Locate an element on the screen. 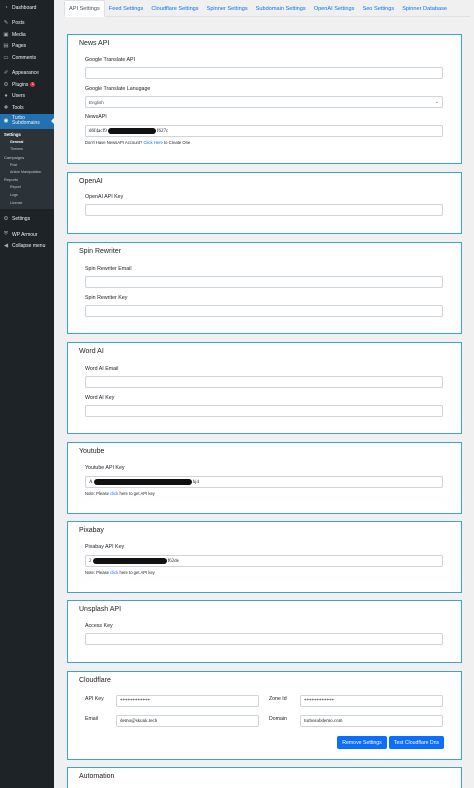 This screenshot has height=788, width=474. tab-feed-settings: Feed Settings is located at coordinates (126, 8).